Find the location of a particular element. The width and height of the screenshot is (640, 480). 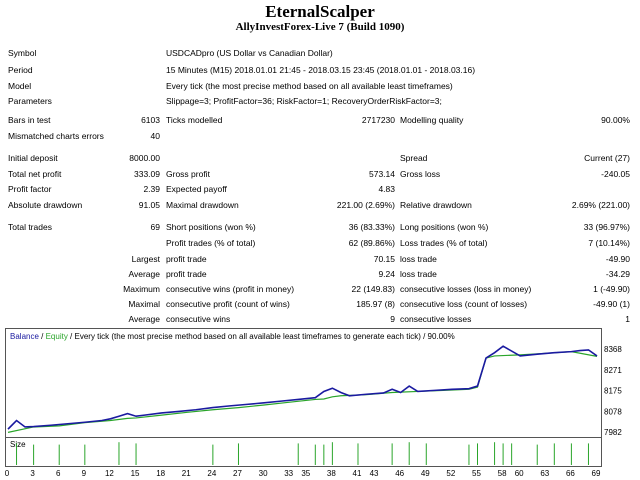

x-tick-label: 6 is located at coordinates (58, 473).